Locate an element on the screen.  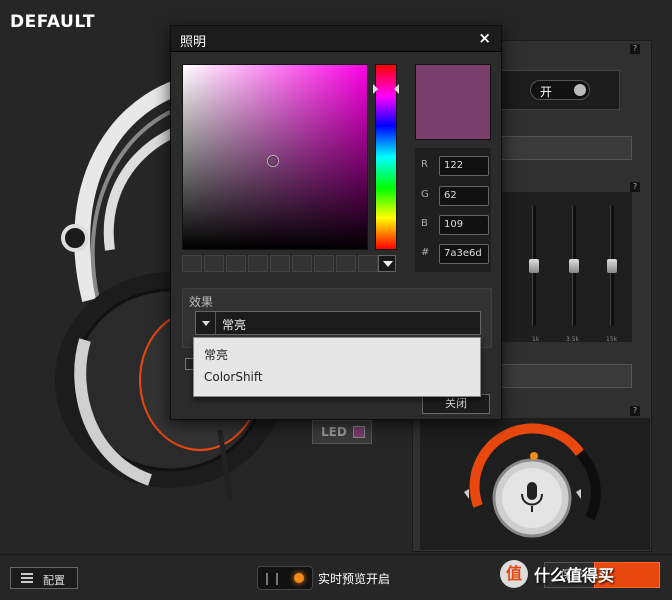
led-swatch is located at coordinates (359, 432).